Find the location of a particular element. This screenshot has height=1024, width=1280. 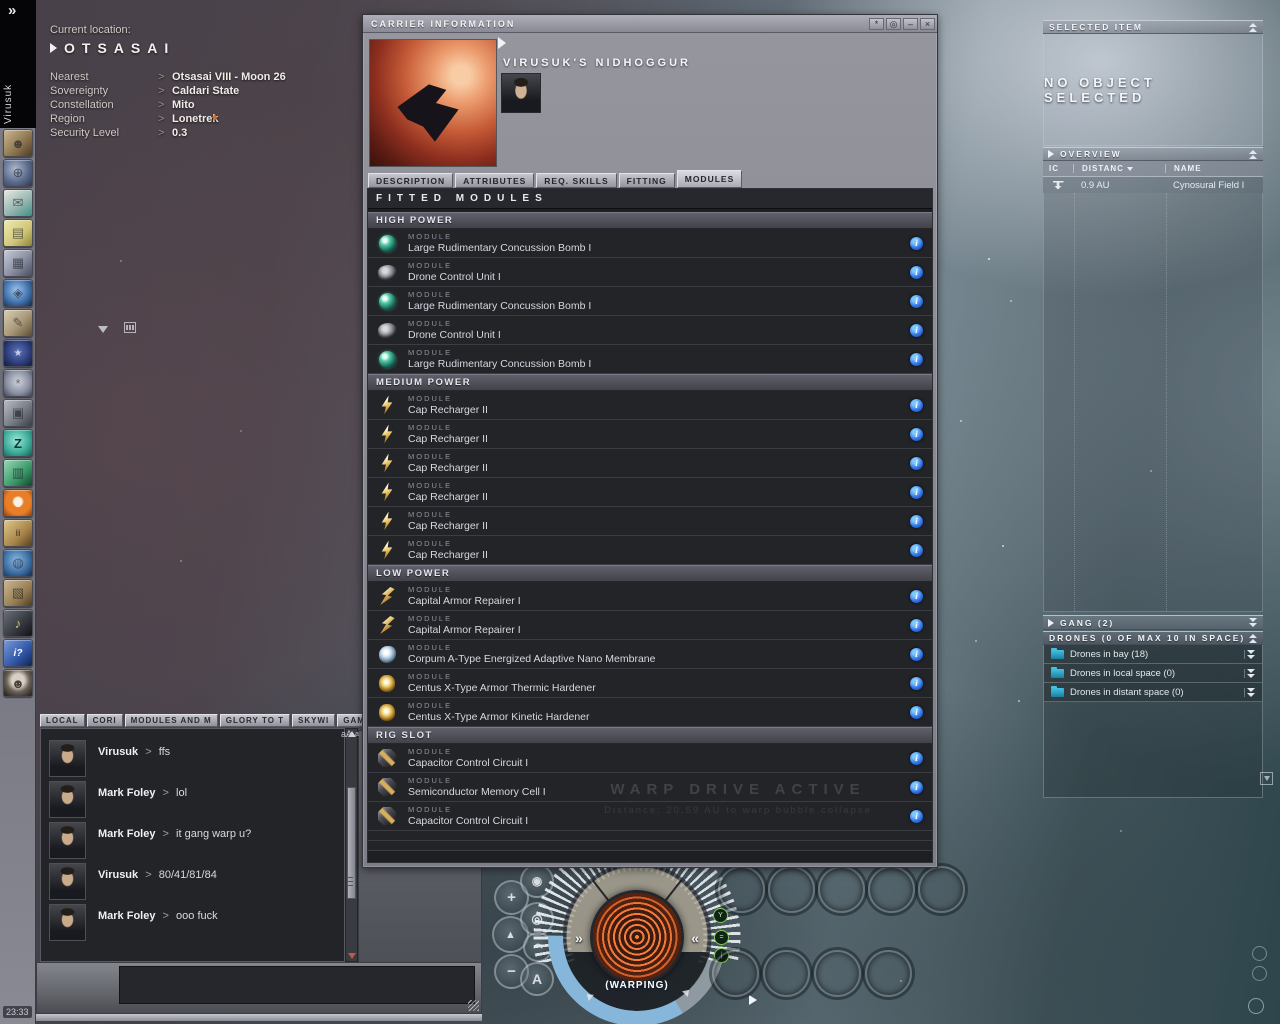

prev-chevron: » is located at coordinates (579, 938).